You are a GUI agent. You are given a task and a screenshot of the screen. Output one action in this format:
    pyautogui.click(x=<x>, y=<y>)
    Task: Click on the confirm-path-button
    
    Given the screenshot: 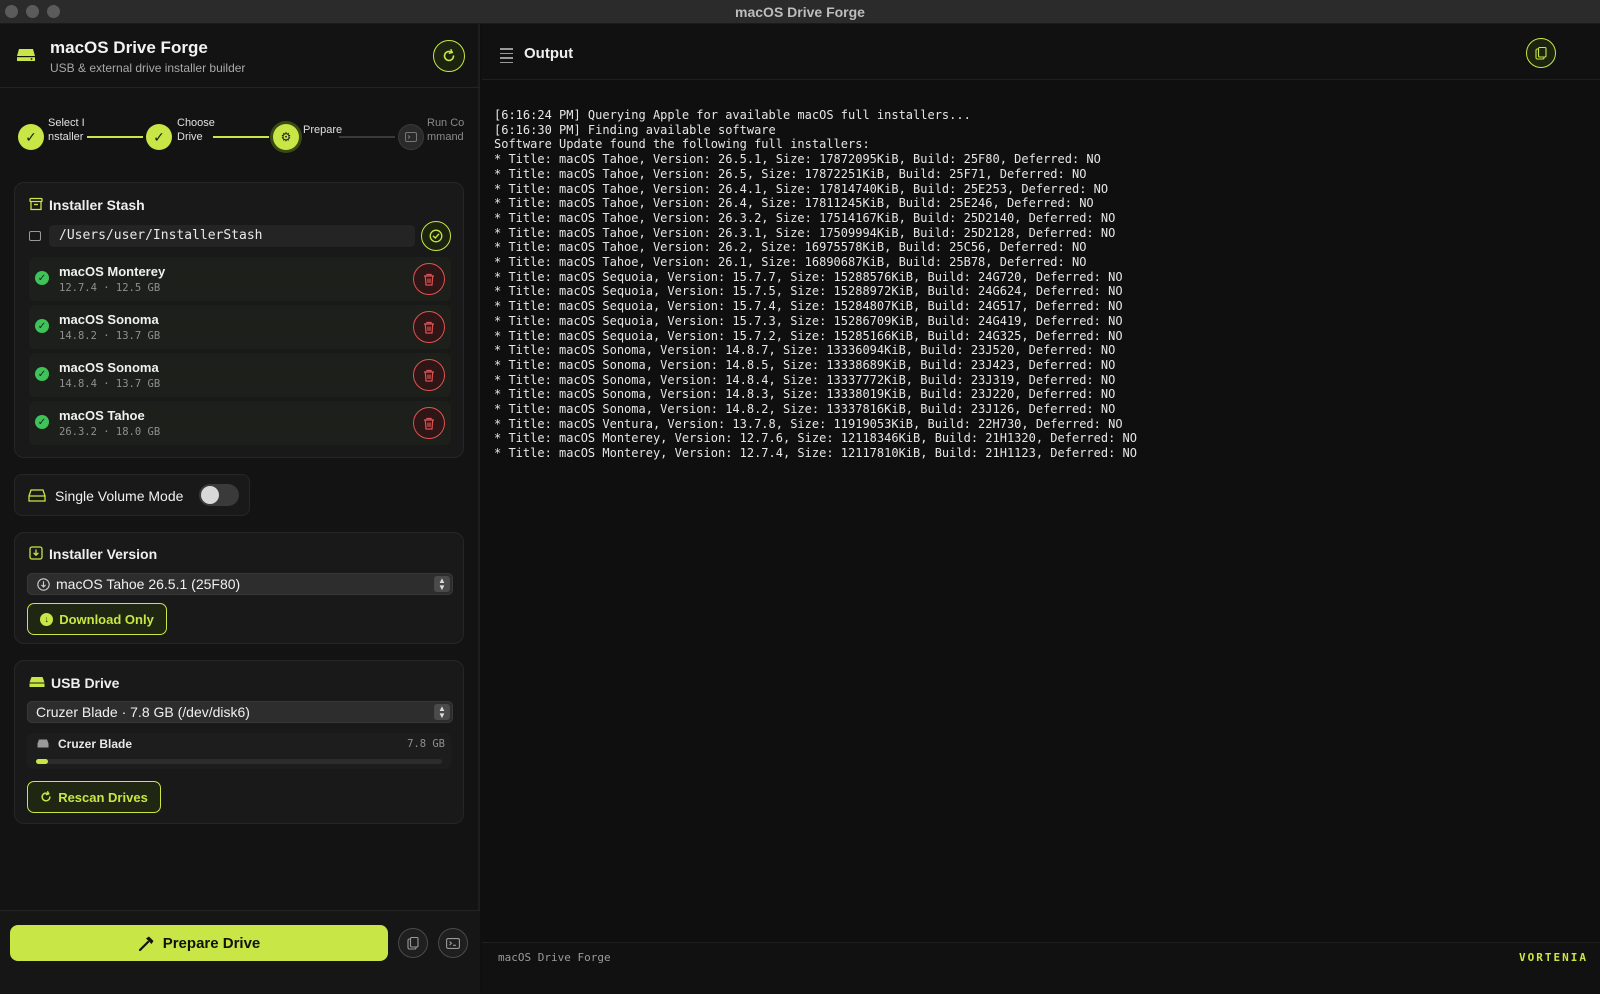 What is the action you would take?
    pyautogui.click(x=436, y=236)
    